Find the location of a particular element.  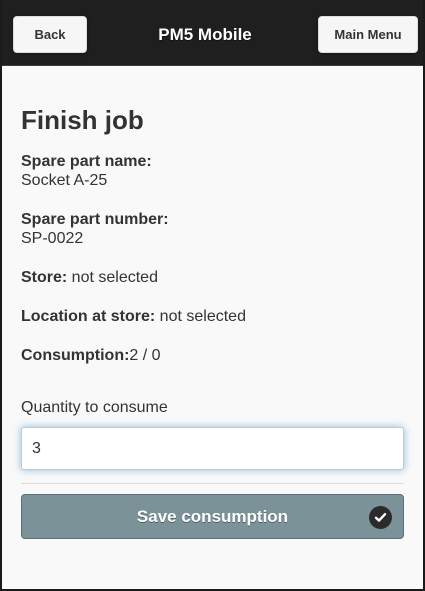

header-bar: Back PM5 Mobile Main Menu is located at coordinates (212, 33).